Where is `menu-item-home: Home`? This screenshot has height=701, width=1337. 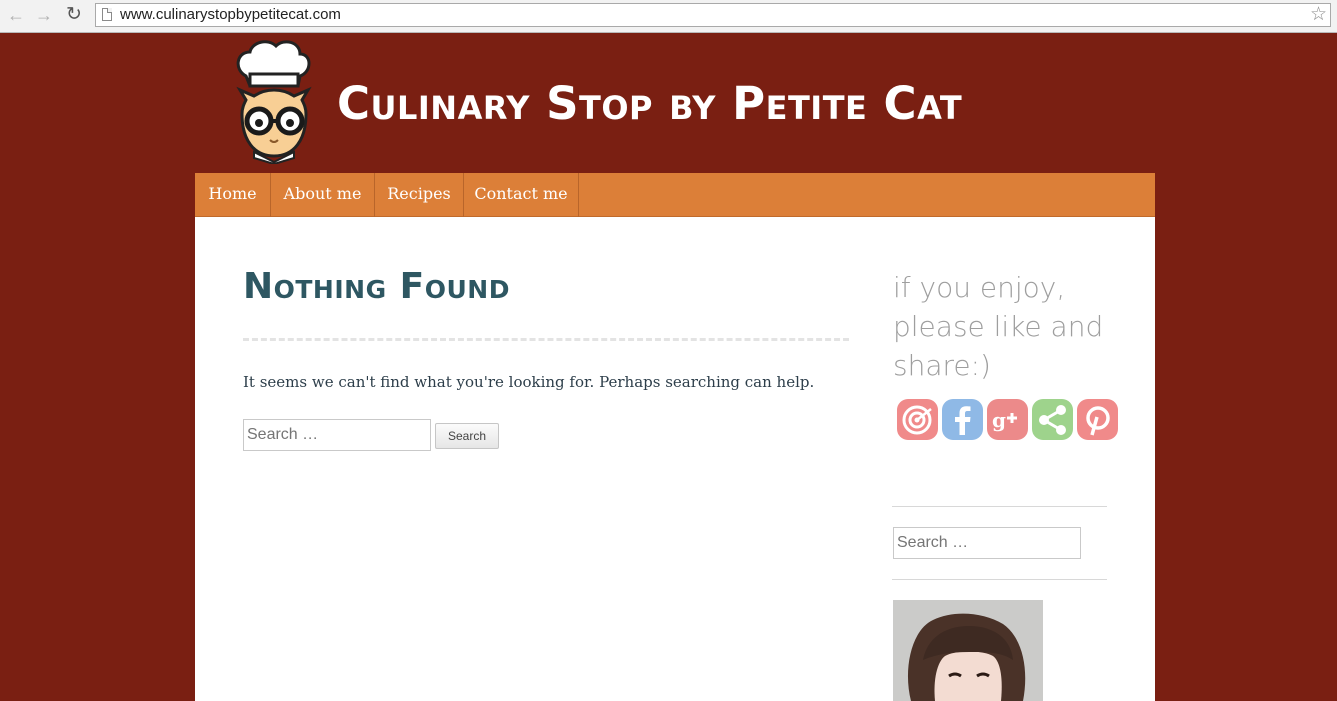
menu-item-home: Home is located at coordinates (233, 195).